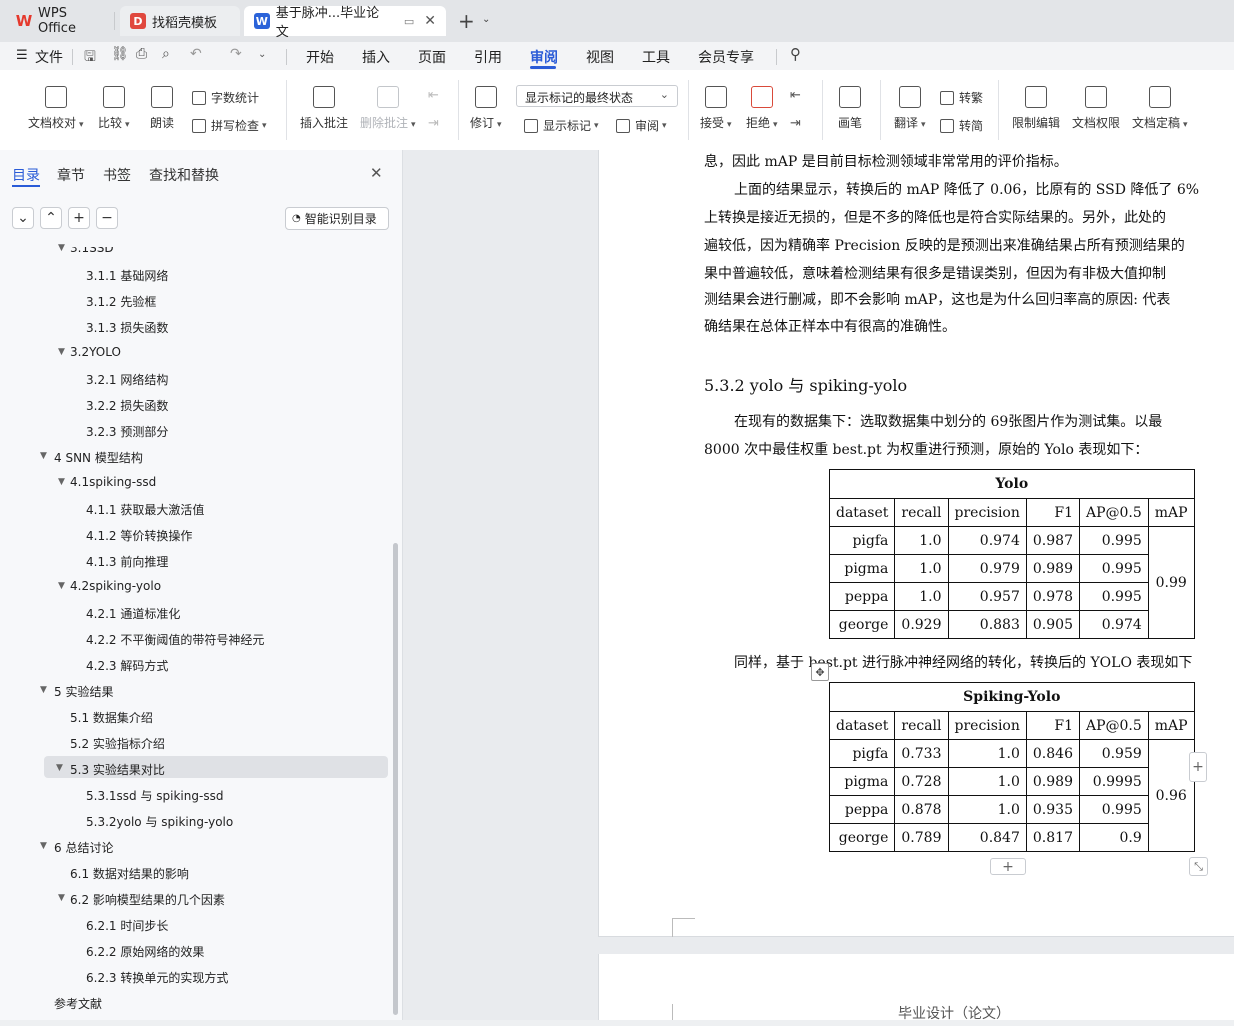 The image size is (1234, 1026). What do you see at coordinates (376, 57) in the screenshot?
I see `menu-insert: 插入` at bounding box center [376, 57].